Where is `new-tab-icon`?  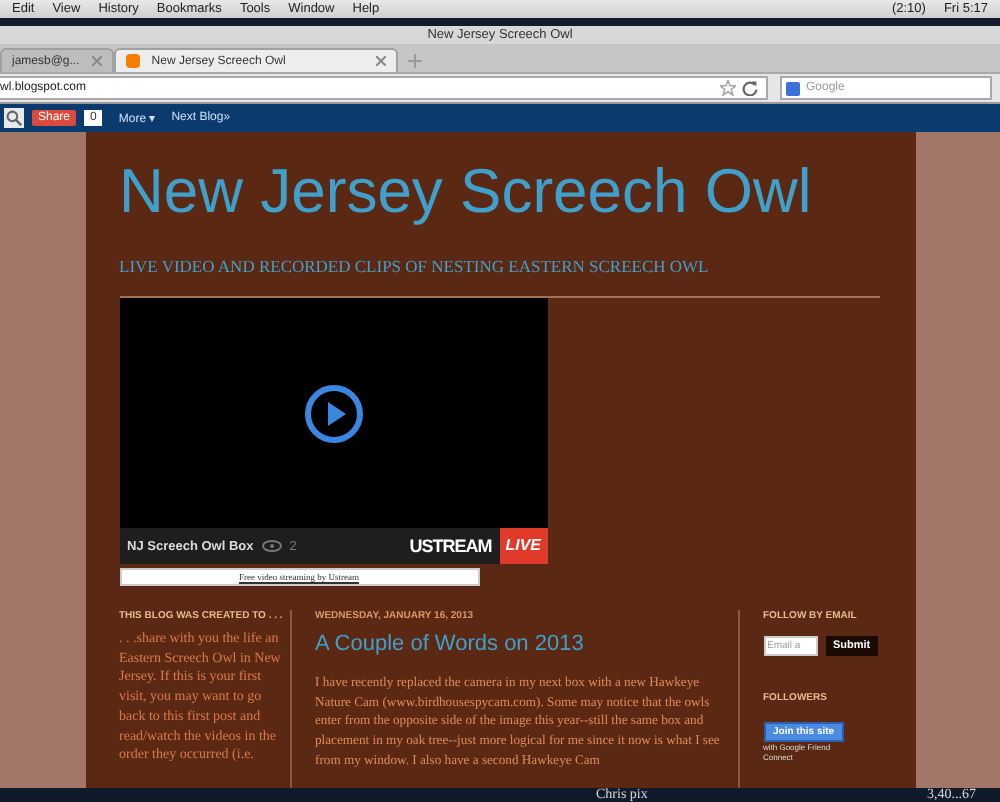
new-tab-icon is located at coordinates (414, 61).